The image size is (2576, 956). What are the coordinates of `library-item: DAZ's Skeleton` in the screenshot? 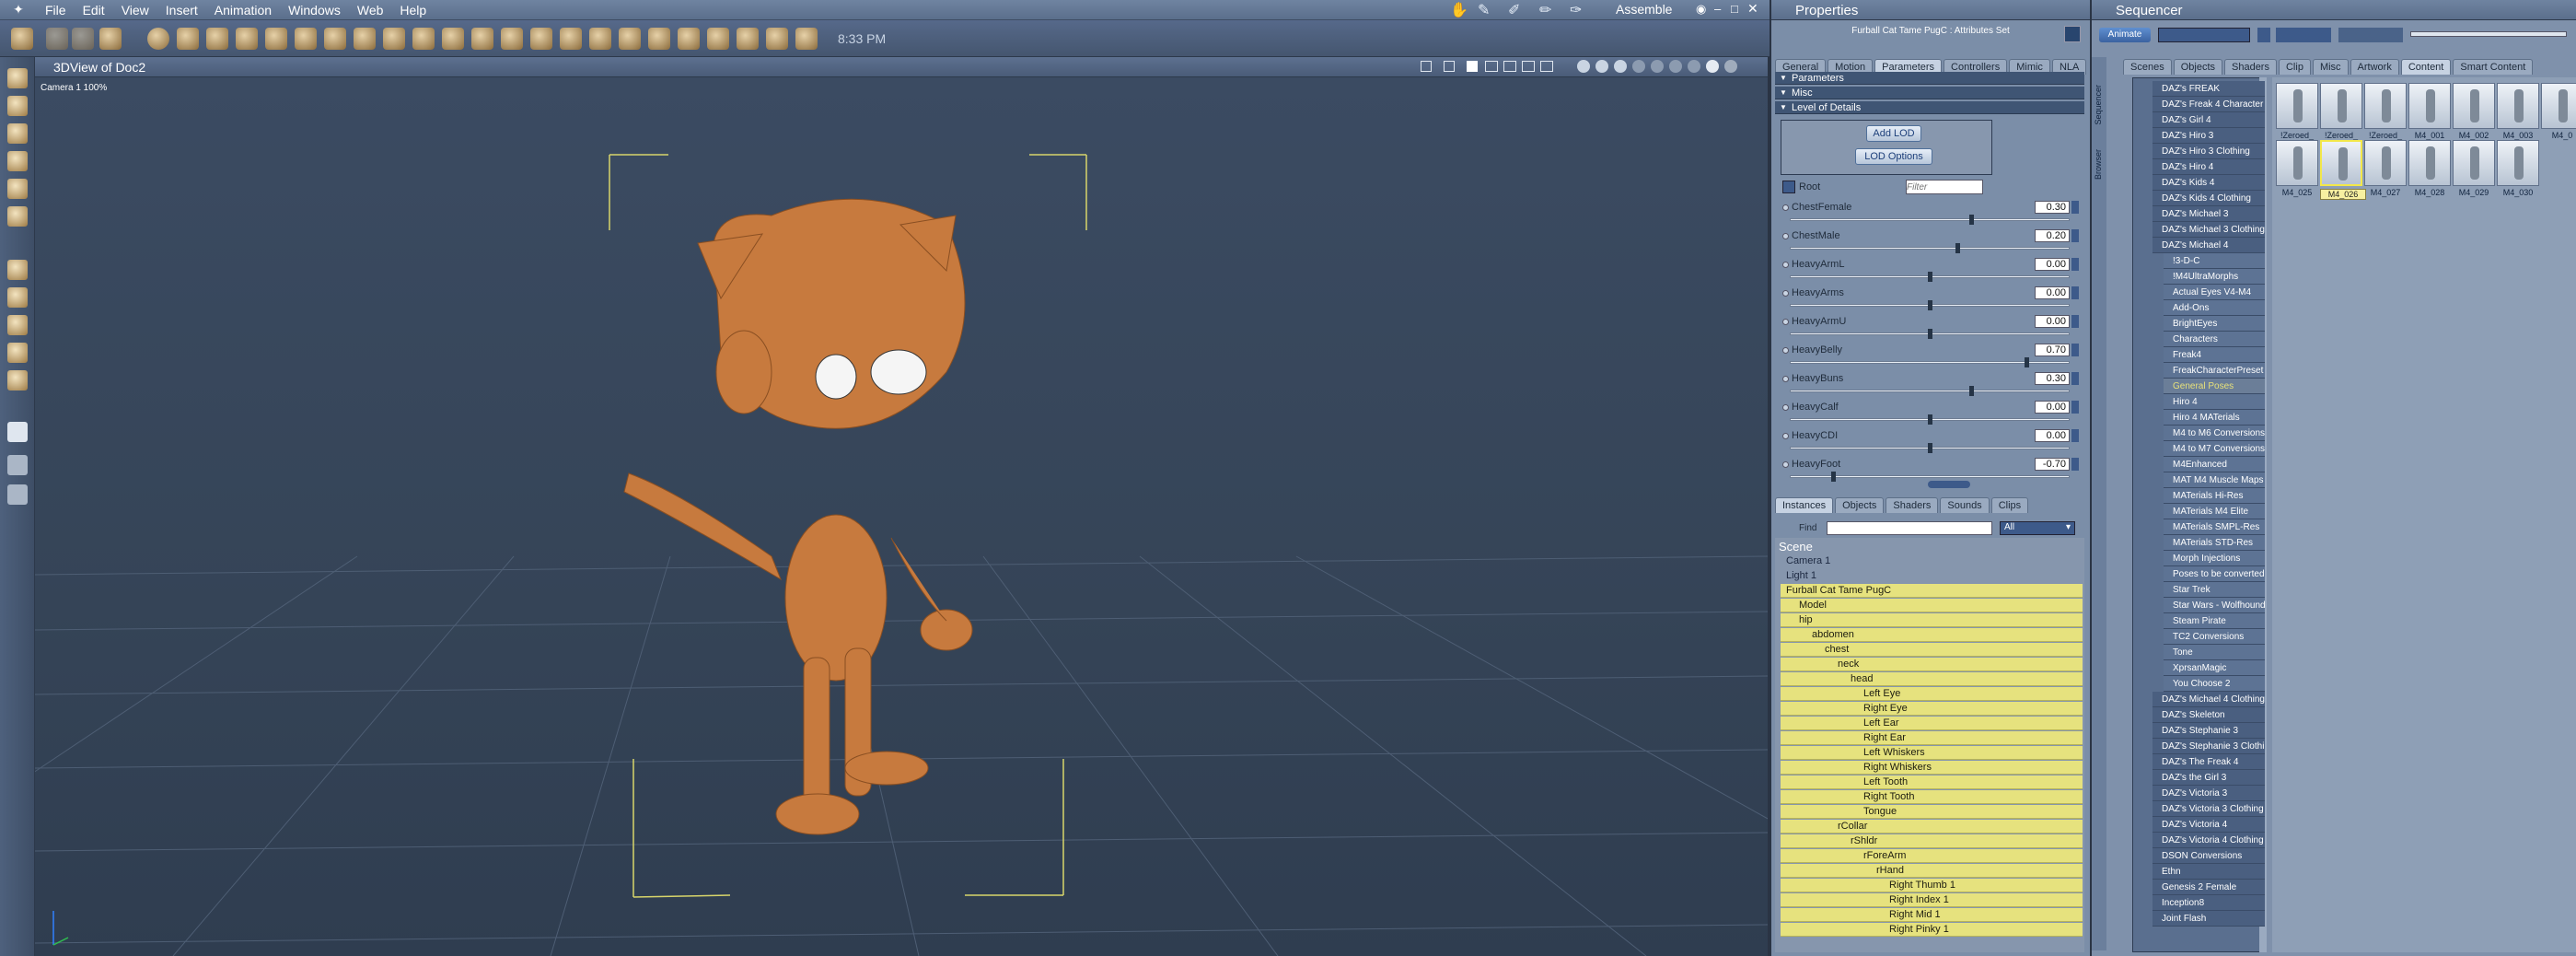 It's located at (2208, 715).